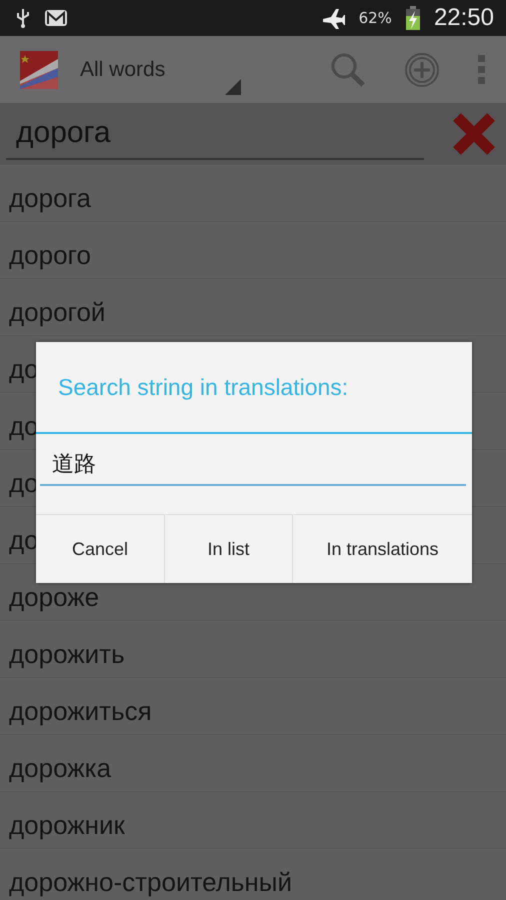  I want to click on word-item: дорожить, so click(67, 654).